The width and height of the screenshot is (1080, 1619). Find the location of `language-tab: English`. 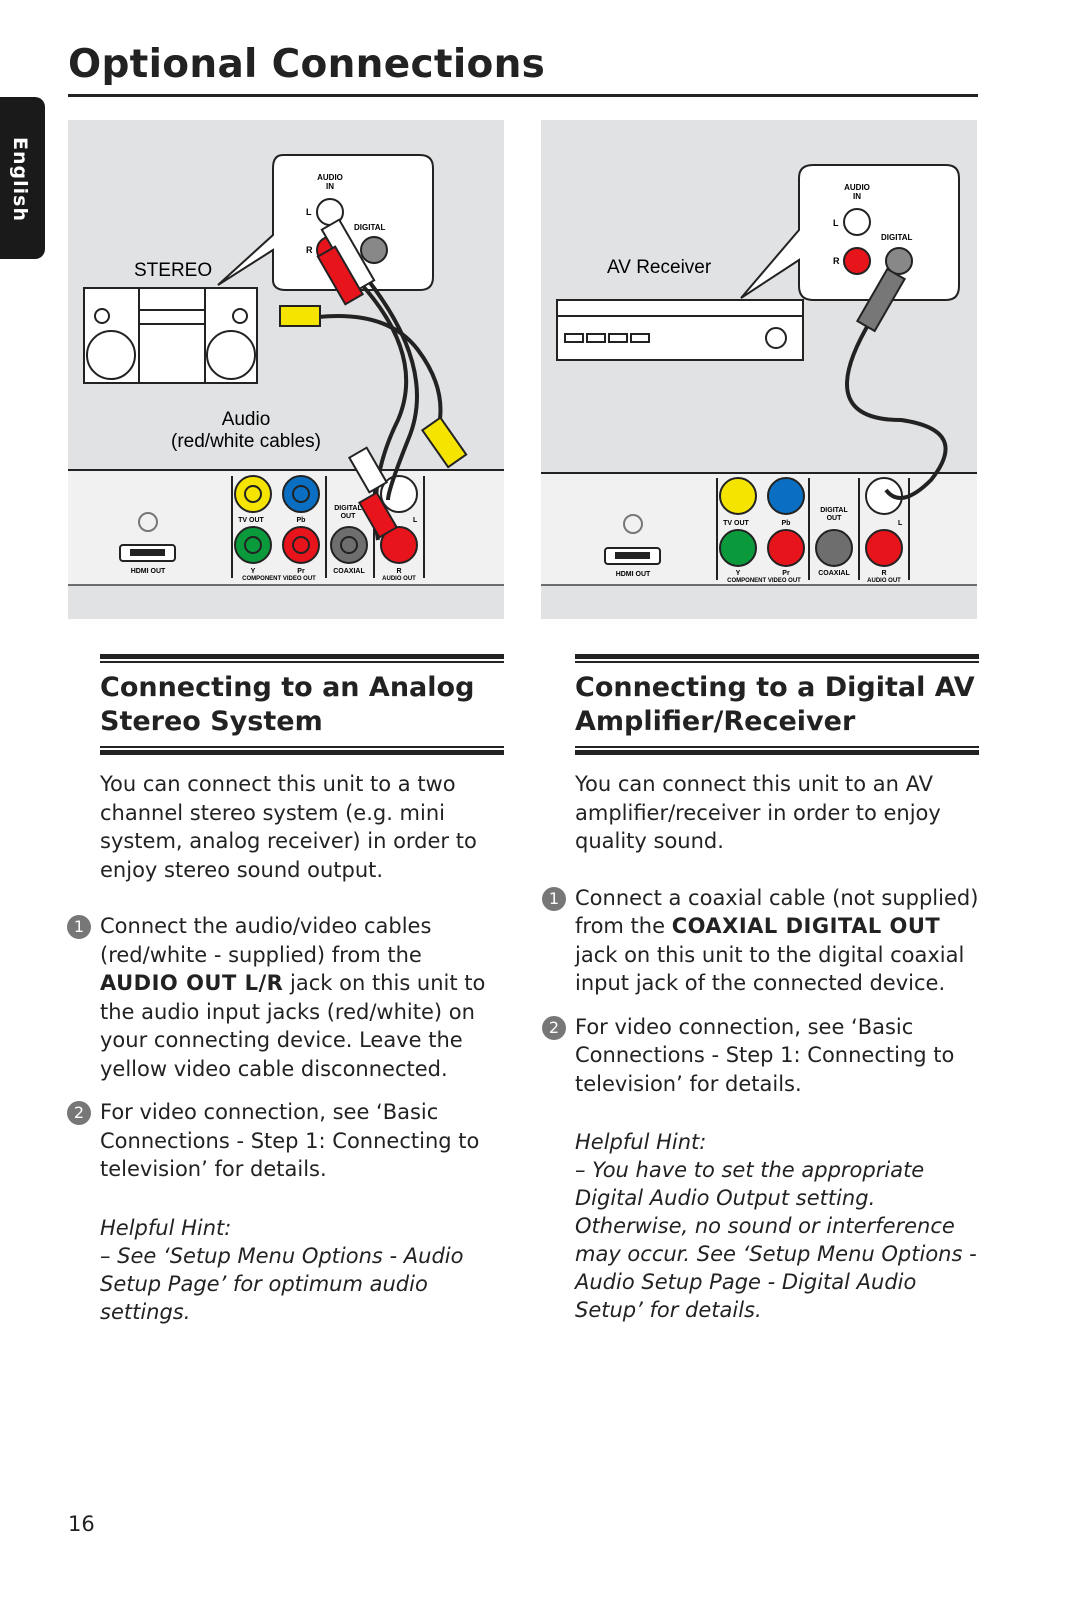

language-tab: English is located at coordinates (22, 178).